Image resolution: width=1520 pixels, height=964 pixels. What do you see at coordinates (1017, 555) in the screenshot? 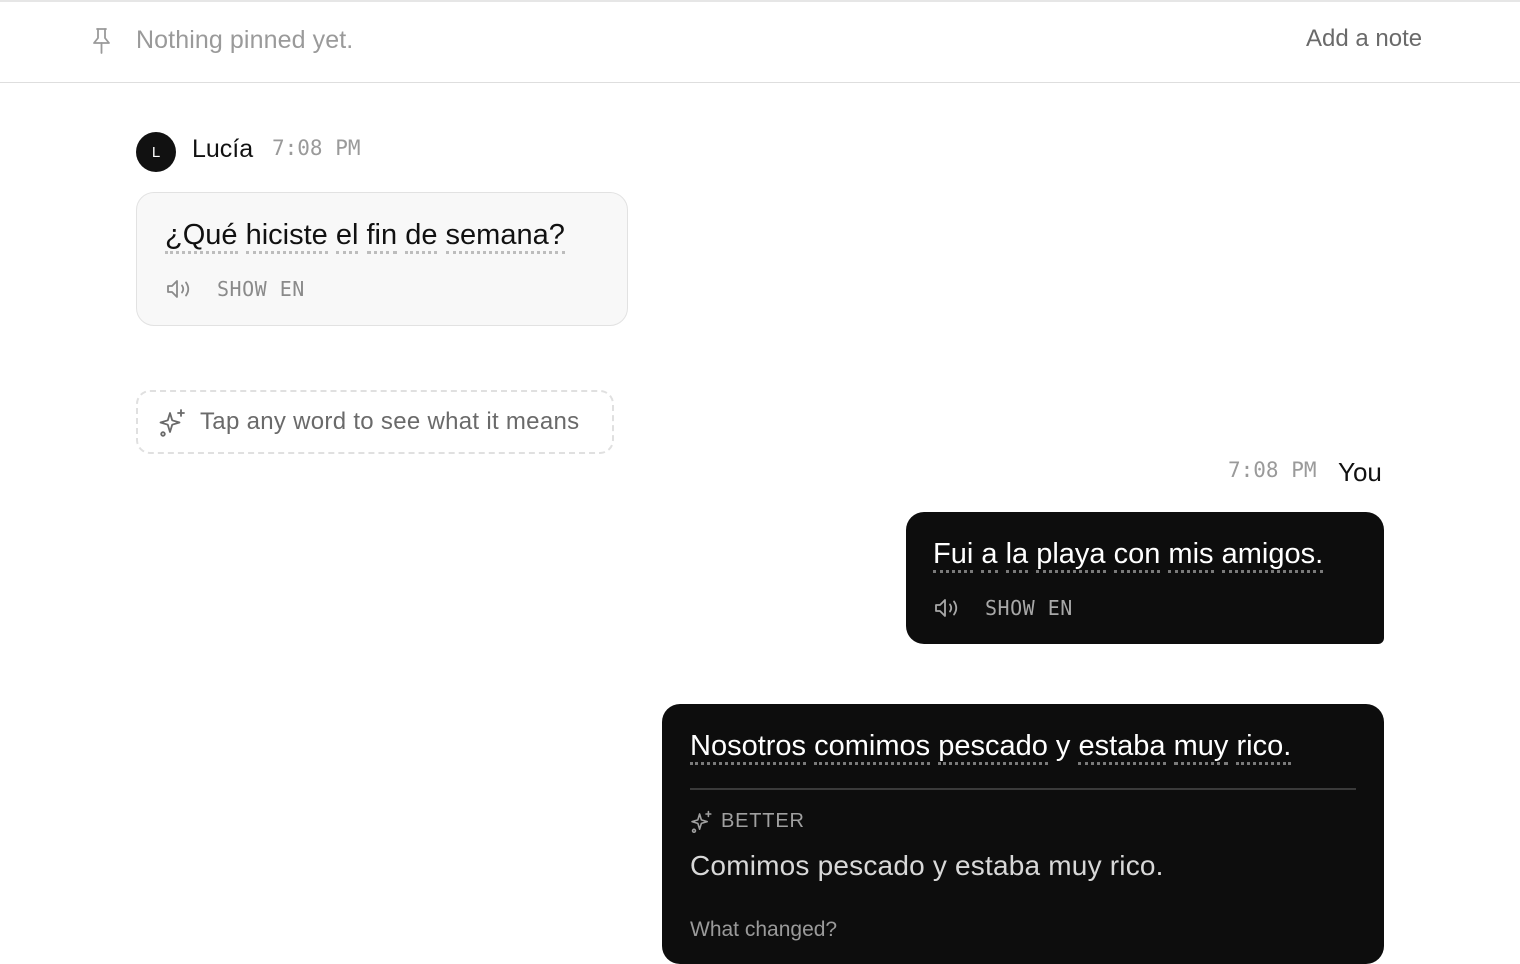
I see `word: la` at bounding box center [1017, 555].